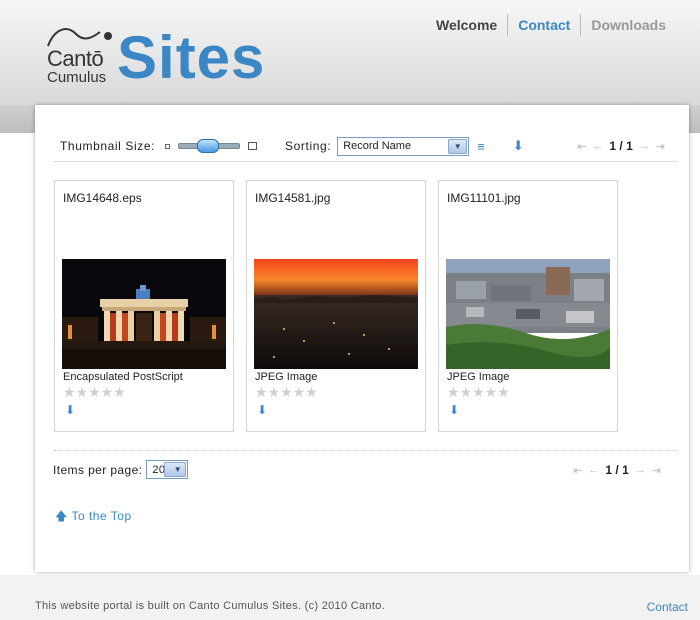 The height and width of the screenshot is (620, 700). What do you see at coordinates (481, 146) in the screenshot?
I see `sort-order-icon: ≡` at bounding box center [481, 146].